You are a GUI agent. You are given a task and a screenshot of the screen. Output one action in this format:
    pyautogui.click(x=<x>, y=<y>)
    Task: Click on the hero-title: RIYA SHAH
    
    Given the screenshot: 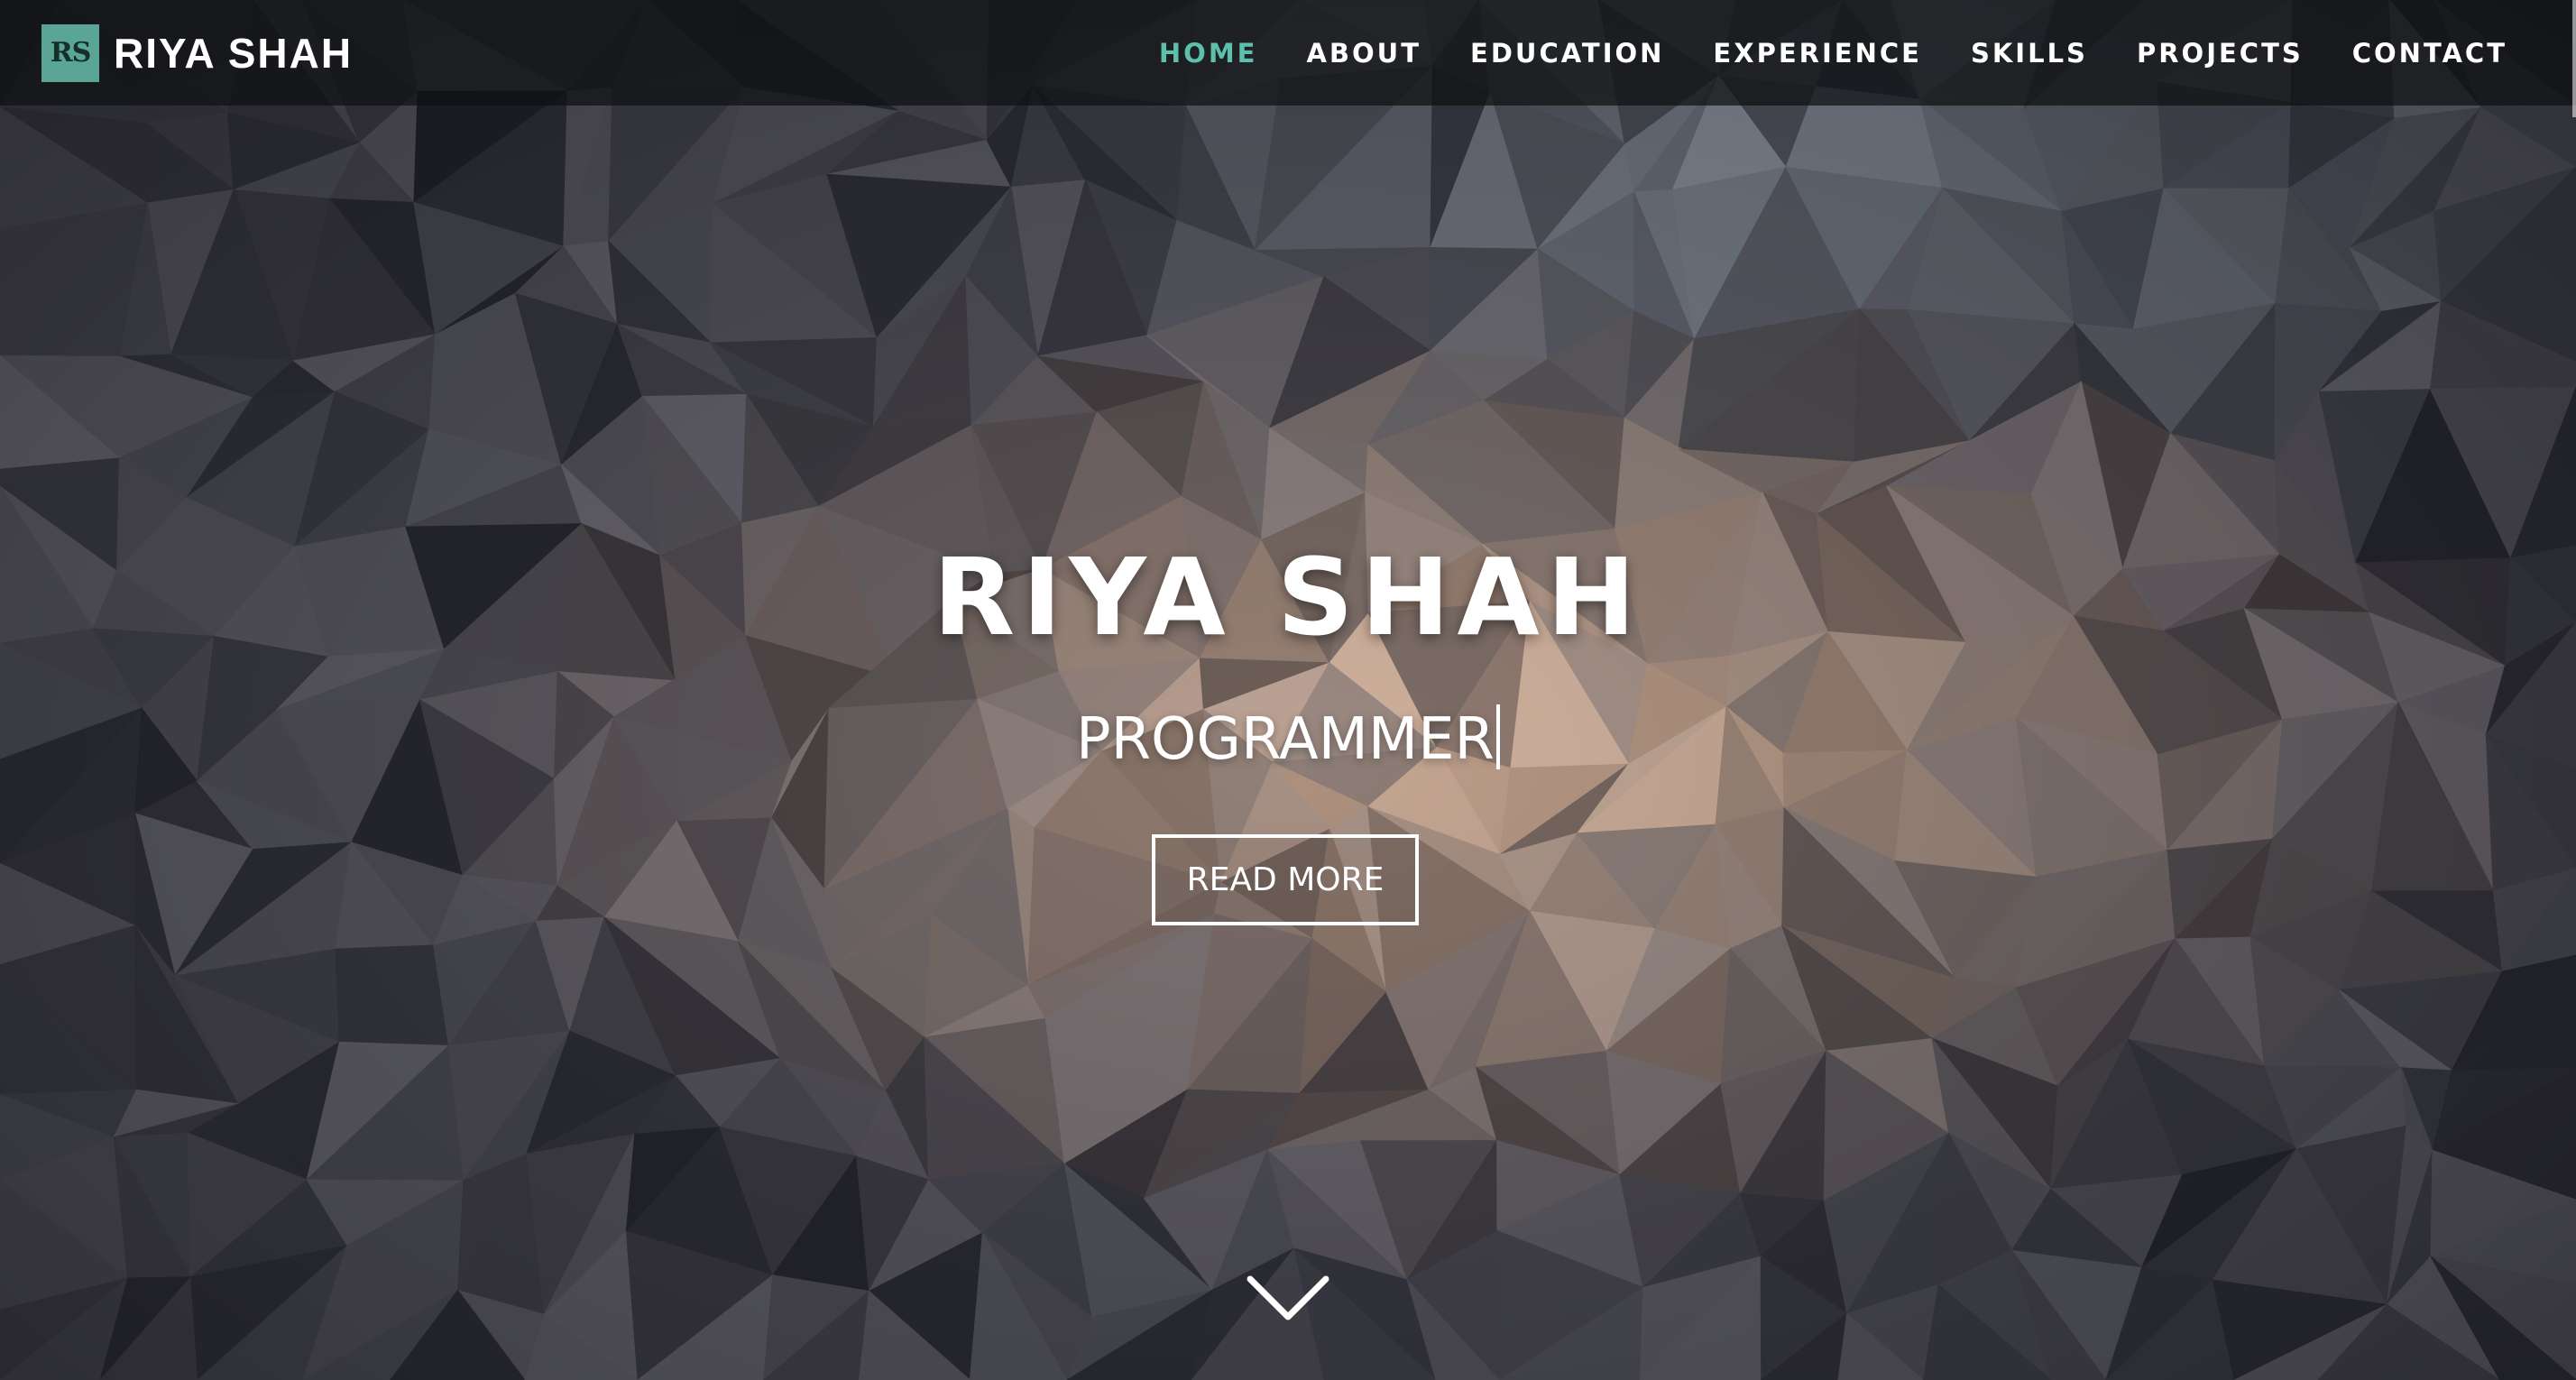 What is the action you would take?
    pyautogui.click(x=1288, y=597)
    